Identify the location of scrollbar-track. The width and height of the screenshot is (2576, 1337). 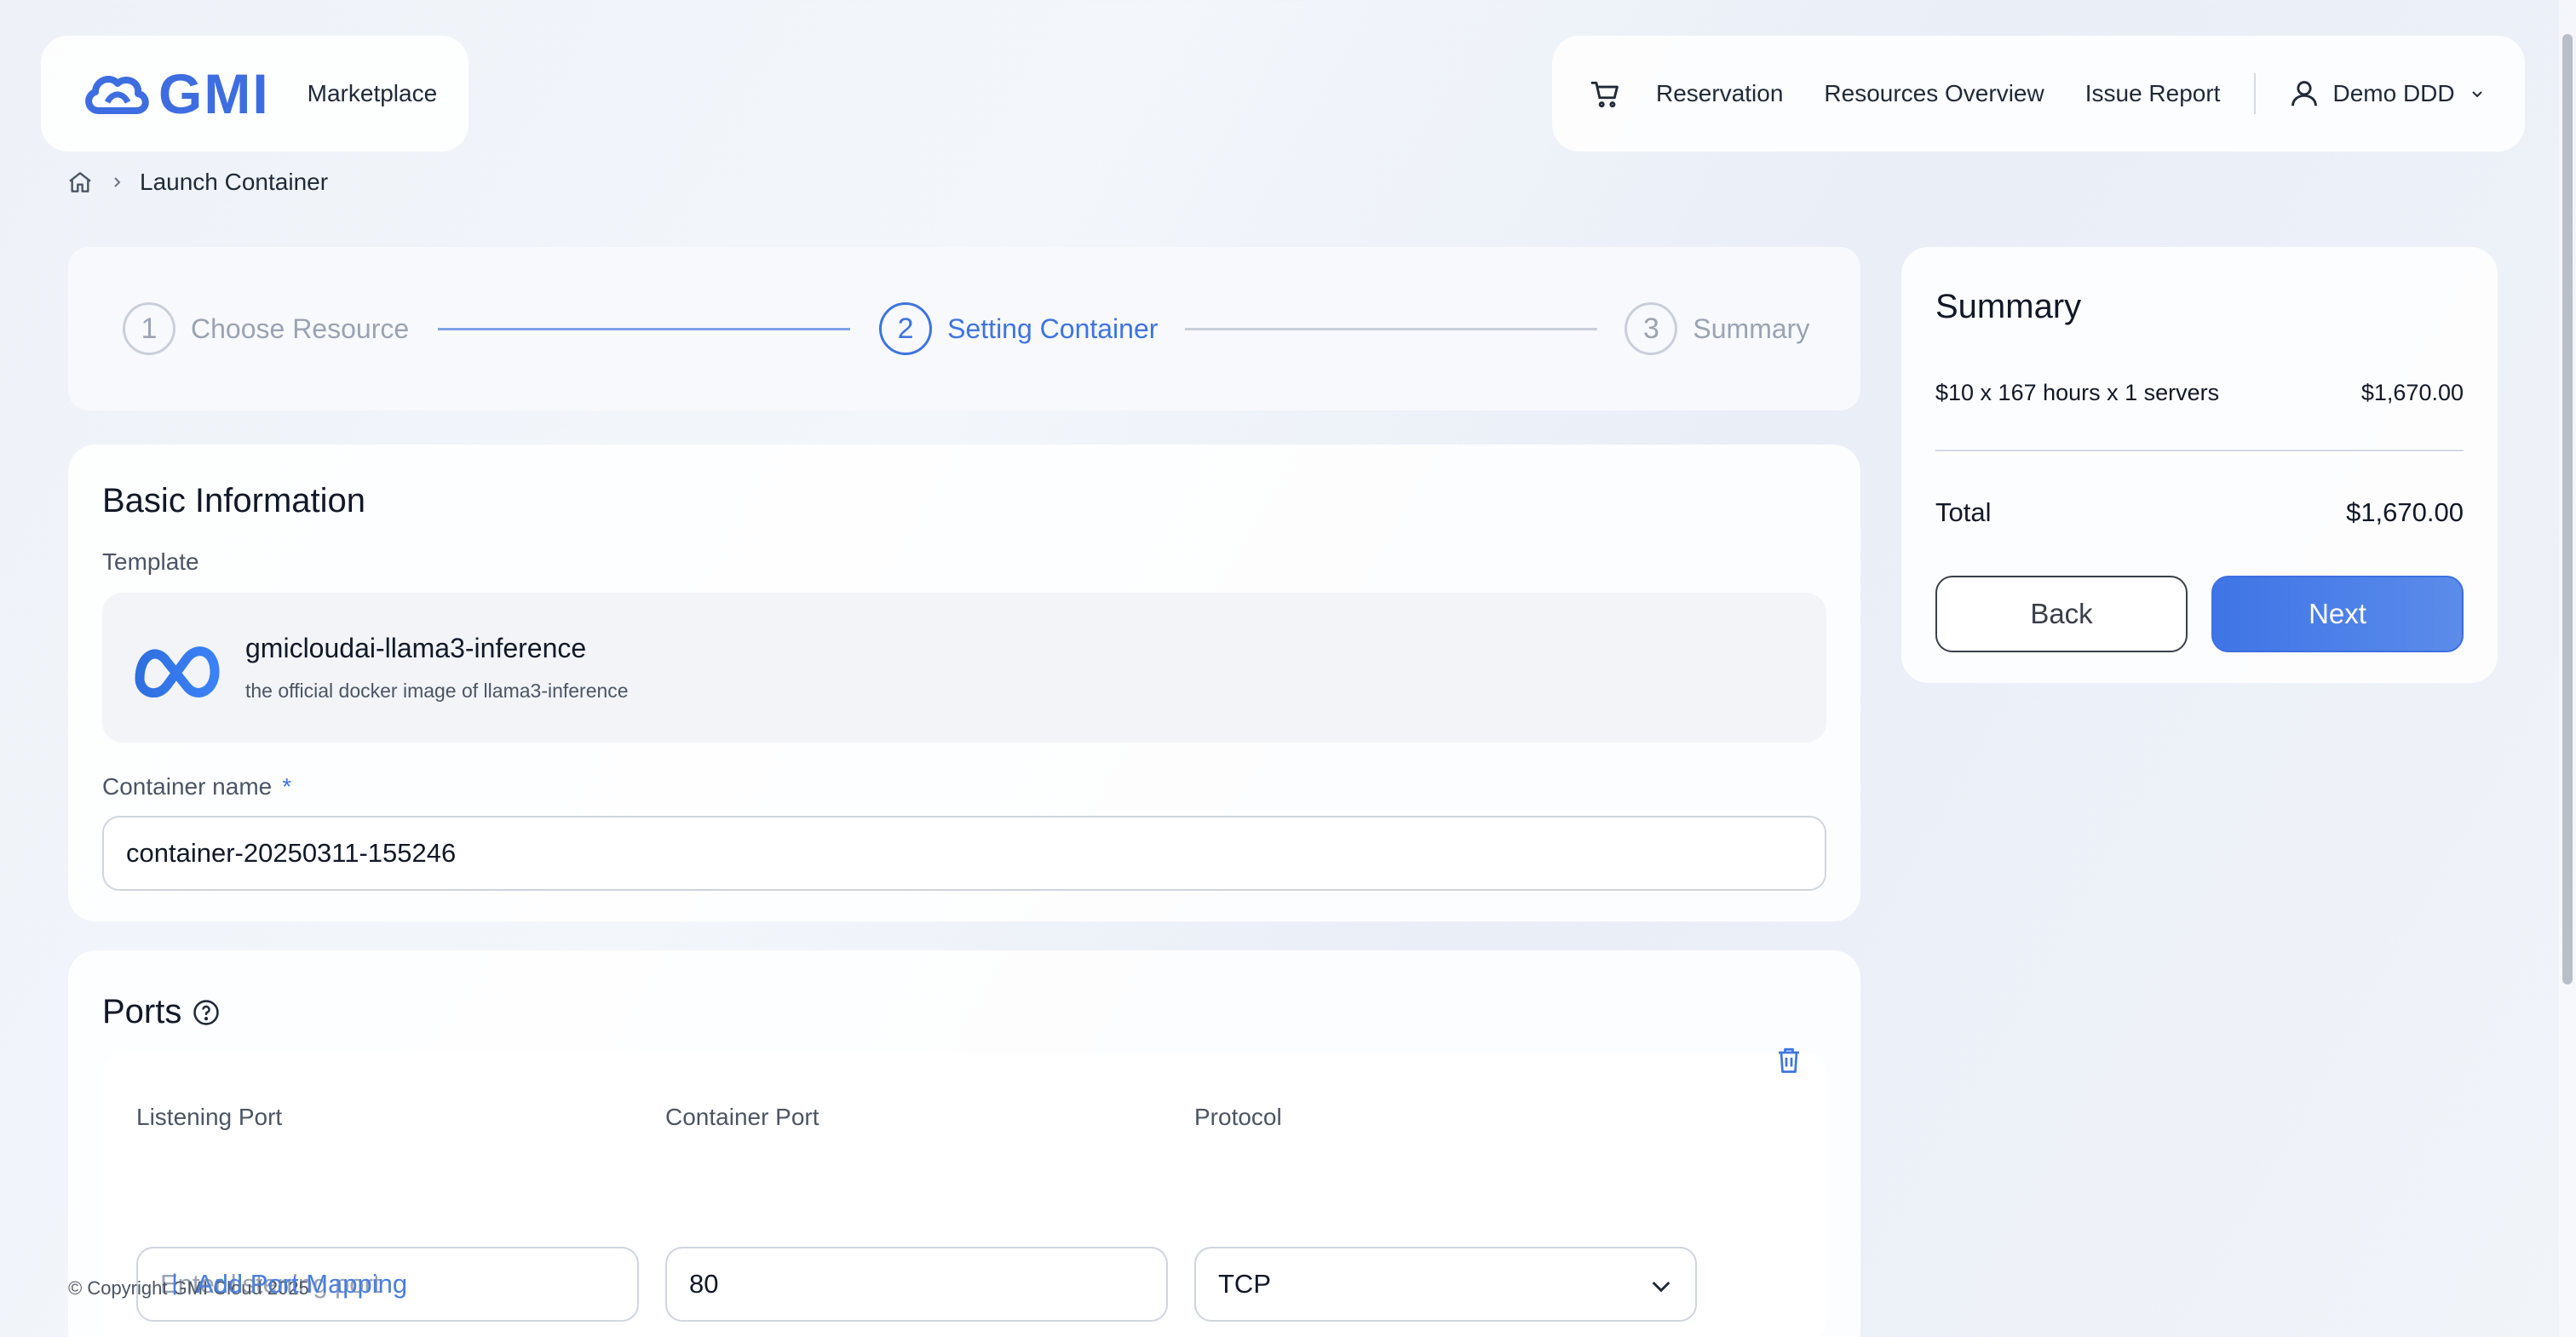
(2567, 668).